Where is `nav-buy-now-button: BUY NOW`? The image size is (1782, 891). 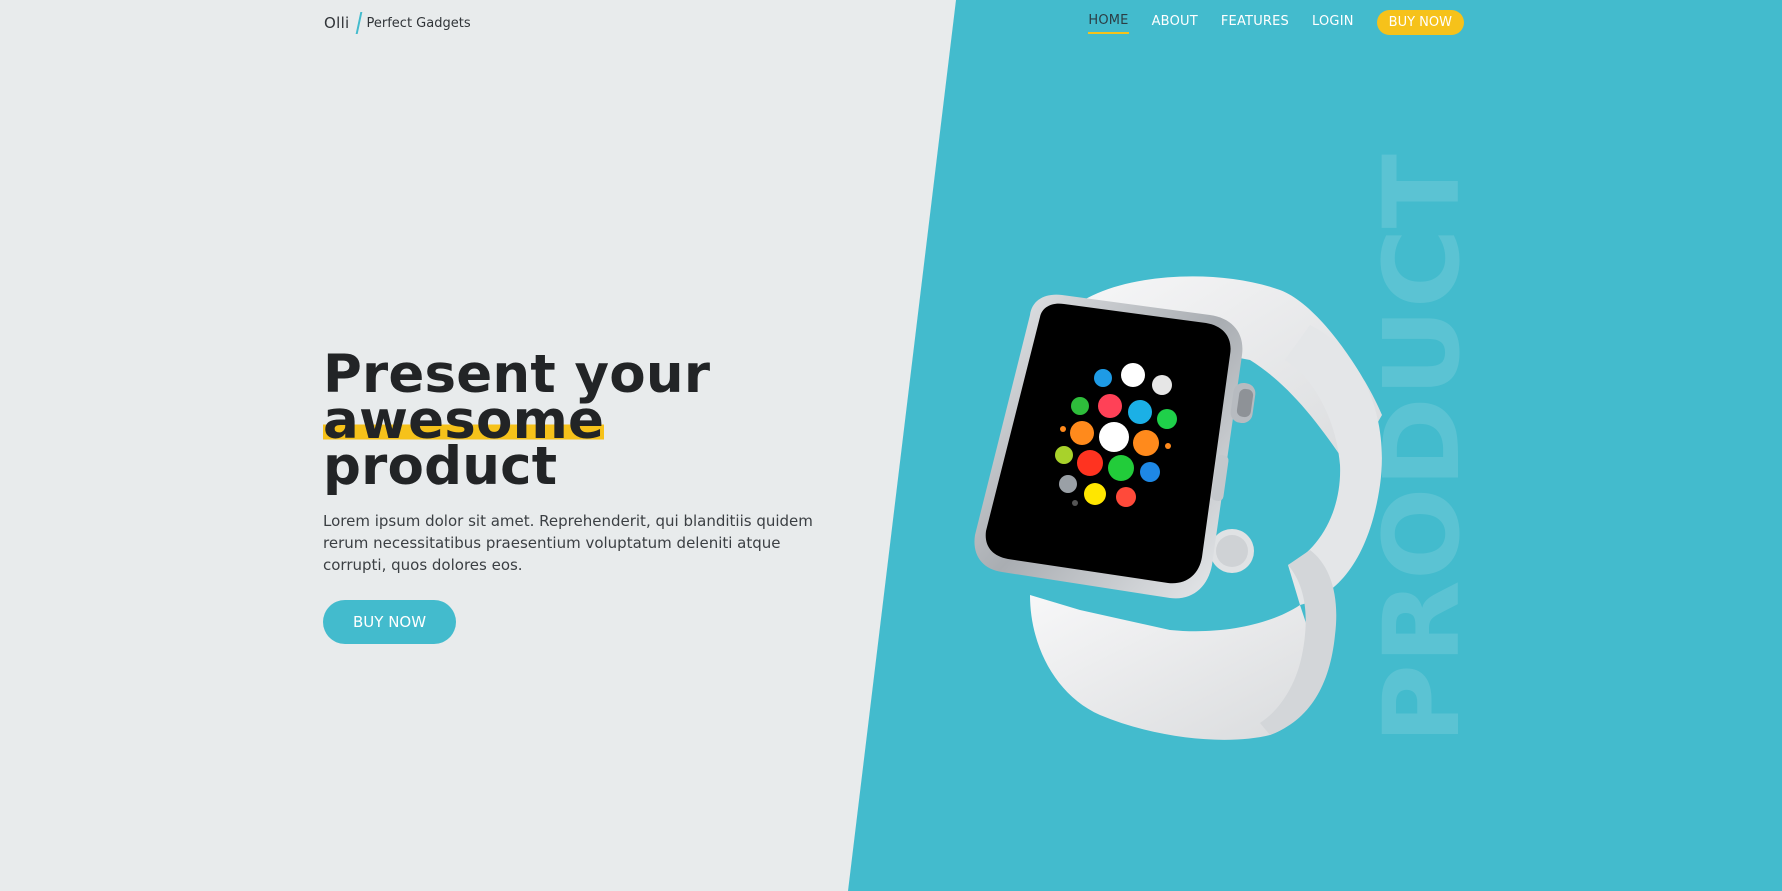
nav-buy-now-button: BUY NOW is located at coordinates (1420, 22).